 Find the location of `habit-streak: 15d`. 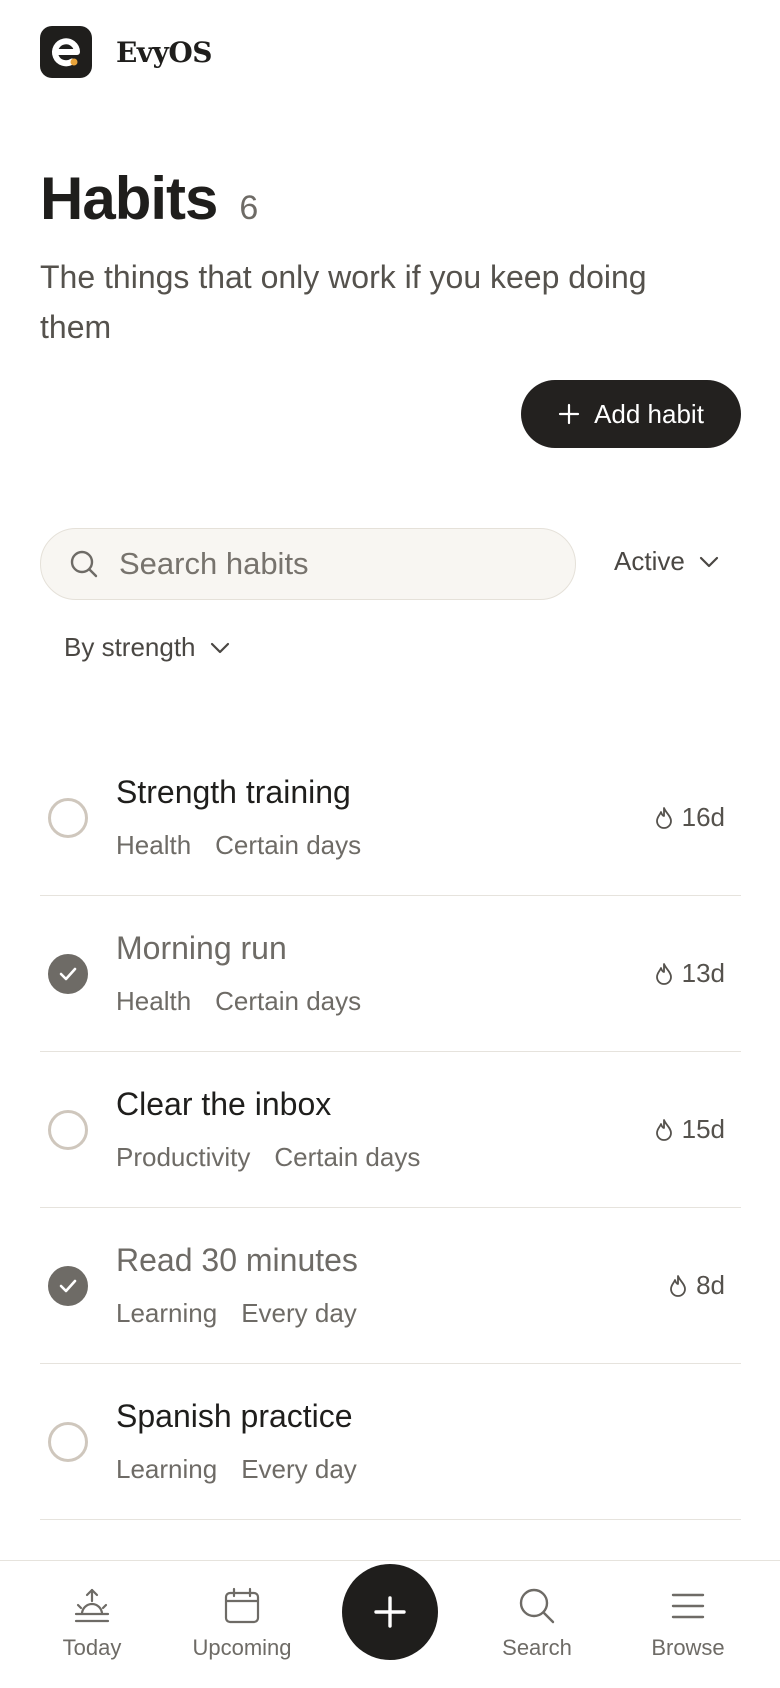

habit-streak: 15d is located at coordinates (689, 1129).